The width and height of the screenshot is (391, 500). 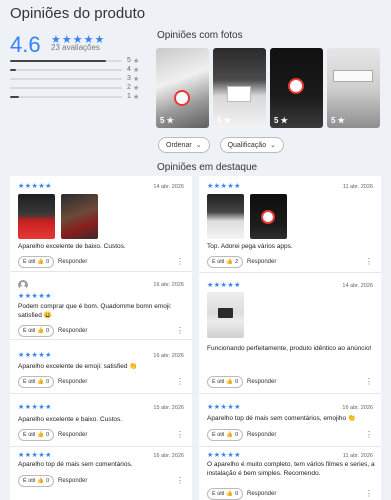 What do you see at coordinates (78, 88) in the screenshot?
I see `rating-bar-2: 2 ★` at bounding box center [78, 88].